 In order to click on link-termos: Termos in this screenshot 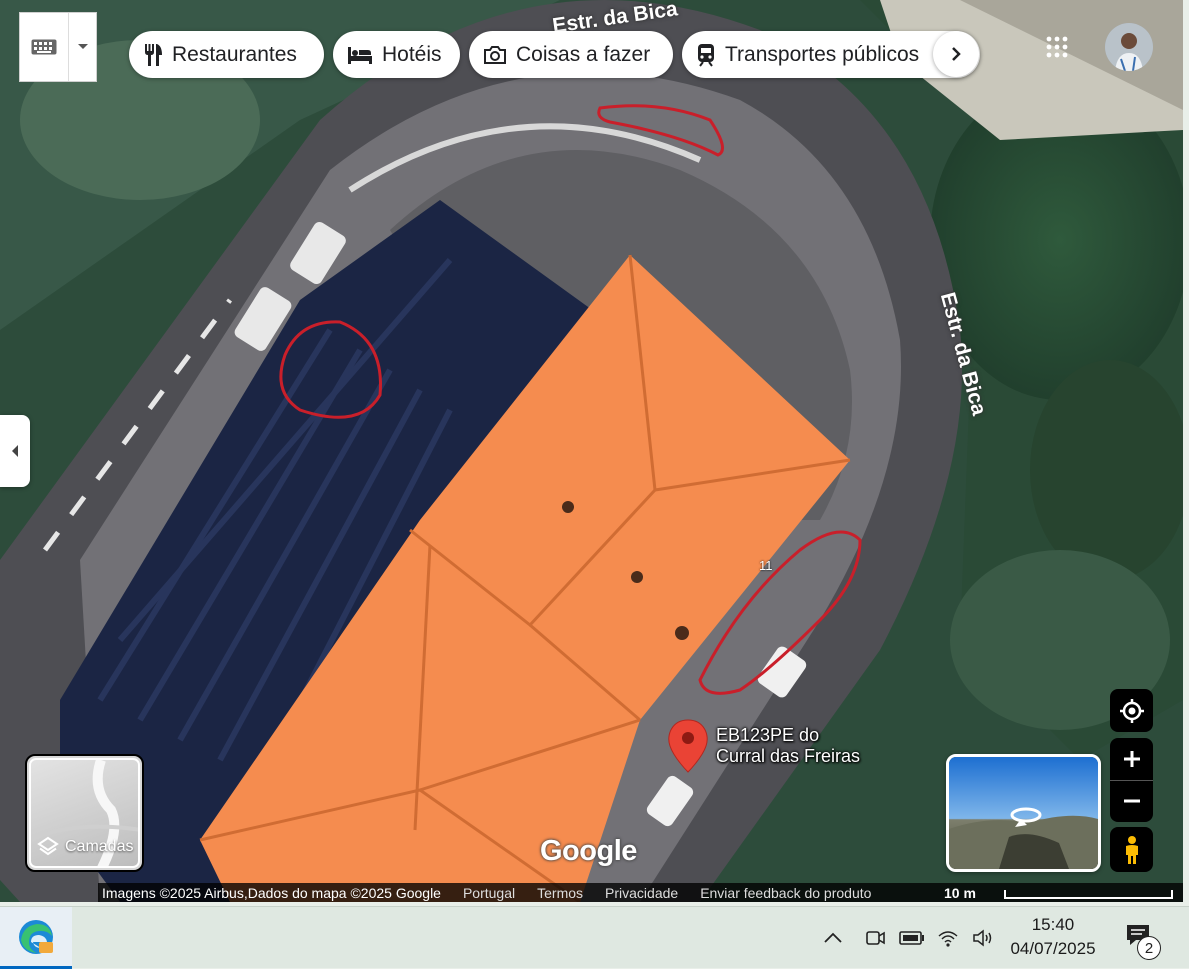, I will do `click(560, 893)`.